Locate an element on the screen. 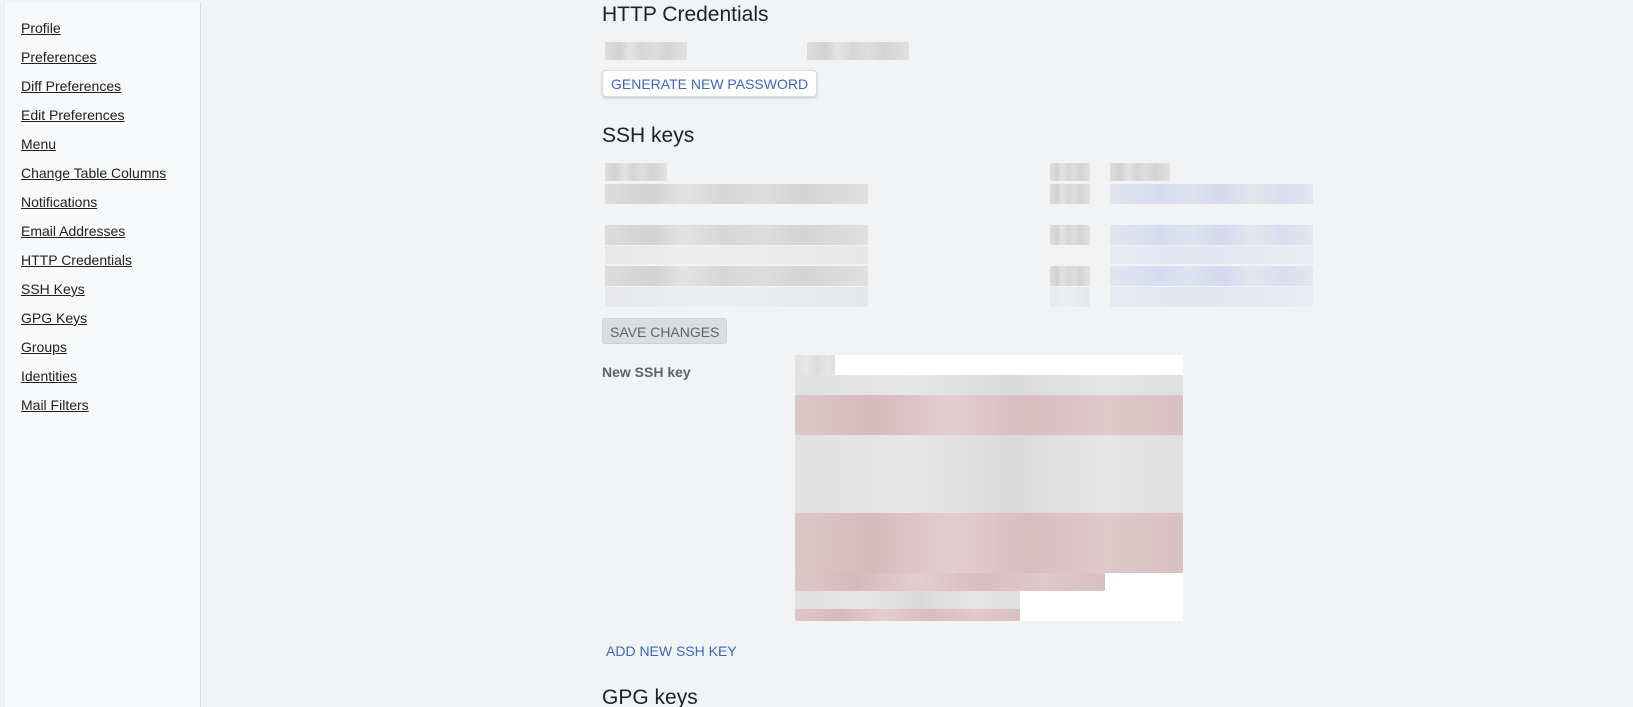  sidebar-link-change-table-columns: Change Table Columns is located at coordinates (93, 173).